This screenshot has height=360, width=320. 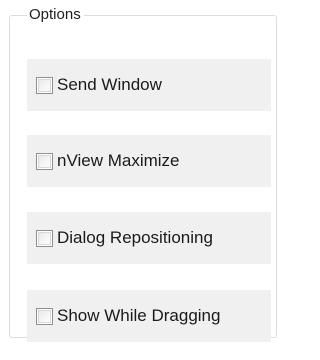 What do you see at coordinates (118, 161) in the screenshot?
I see `nview-maximize-label: nView Maximize` at bounding box center [118, 161].